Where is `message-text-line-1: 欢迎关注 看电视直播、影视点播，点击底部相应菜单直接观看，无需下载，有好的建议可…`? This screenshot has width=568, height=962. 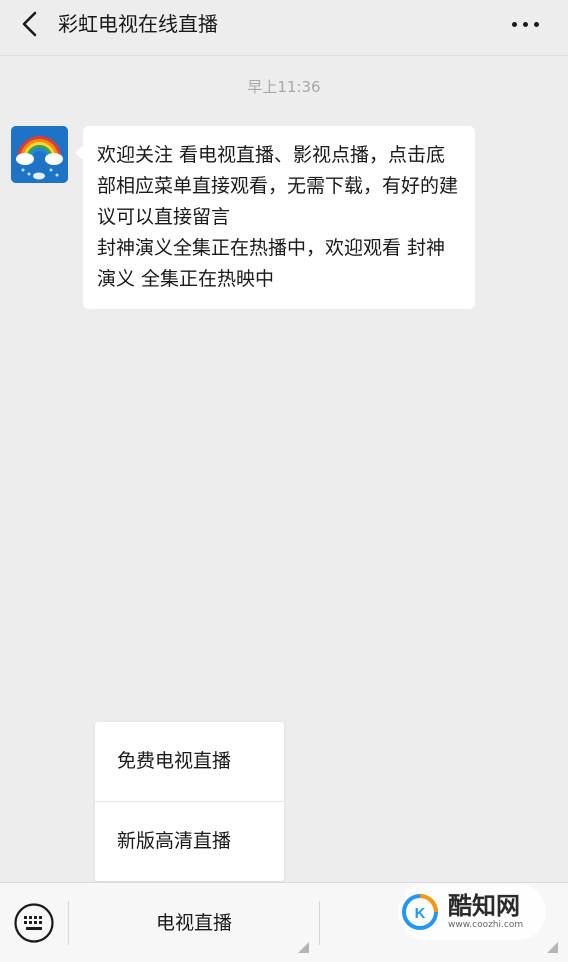 message-text-line-1: 欢迎关注 看电视直播、影视点播，点击底部相应菜单直接观看，无需下载，有好的建议可… is located at coordinates (278, 186).